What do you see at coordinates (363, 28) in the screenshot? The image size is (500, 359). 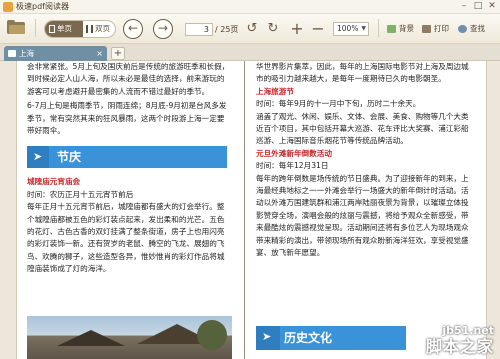 I see `chevron-down-icon: ▼` at bounding box center [363, 28].